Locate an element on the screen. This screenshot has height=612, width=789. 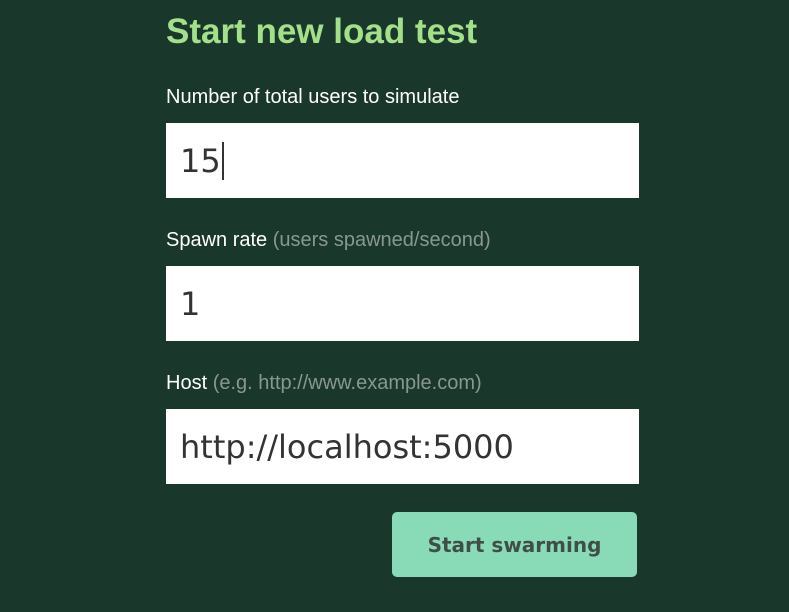
host-label: Host (e.g. http://www.example.com) is located at coordinates (324, 383).